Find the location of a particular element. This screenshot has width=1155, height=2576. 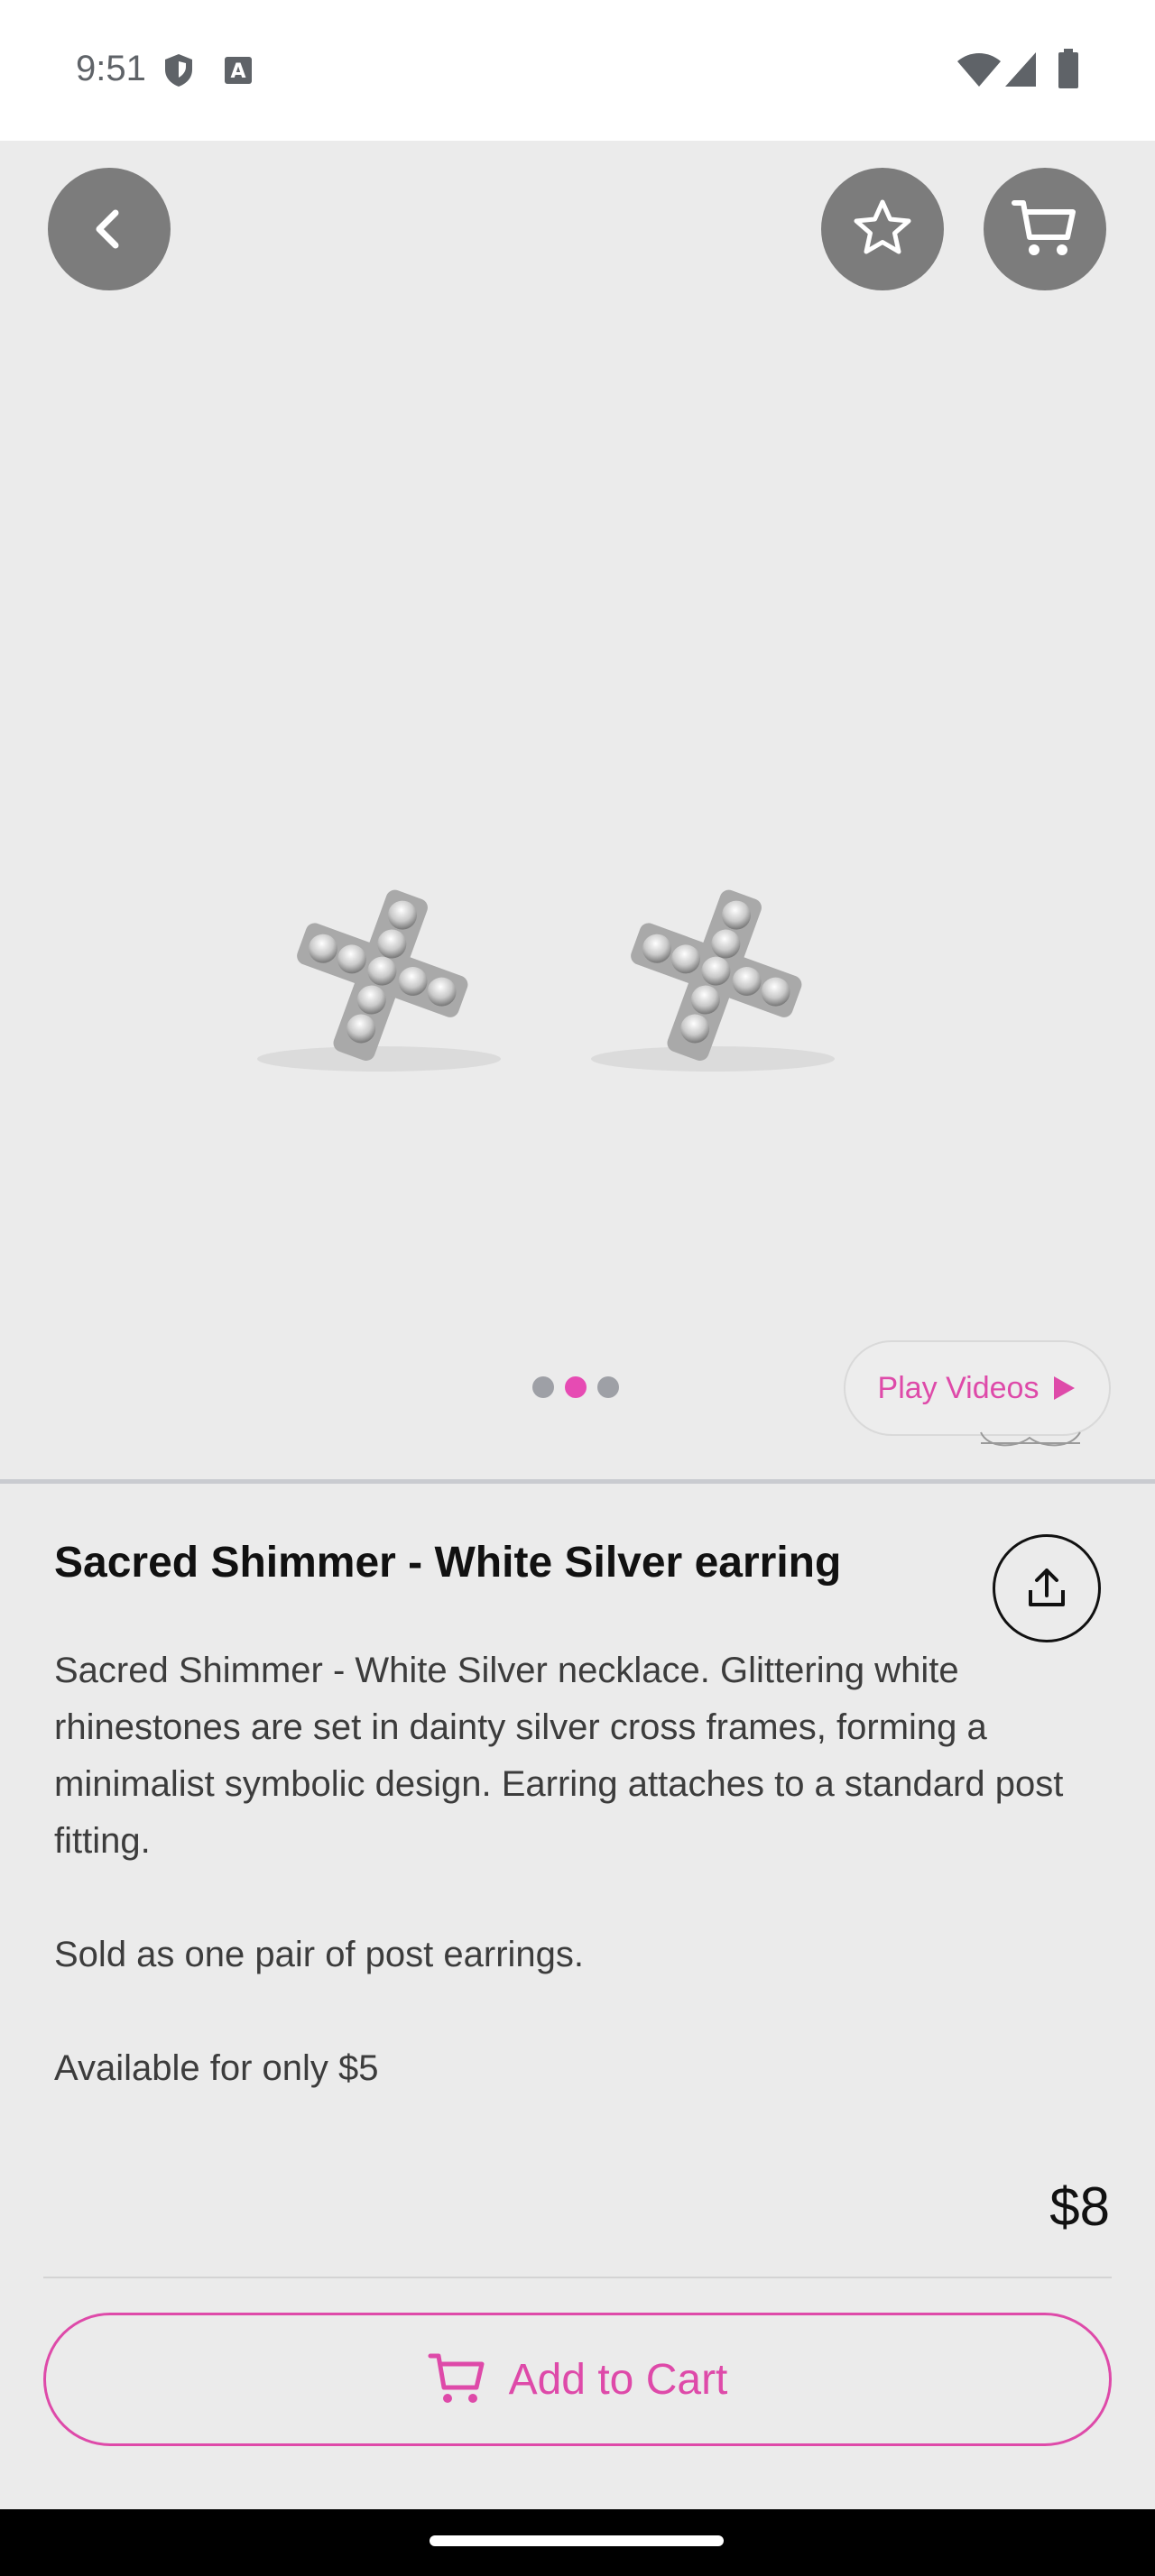

svg-text: A is located at coordinates (238, 71).